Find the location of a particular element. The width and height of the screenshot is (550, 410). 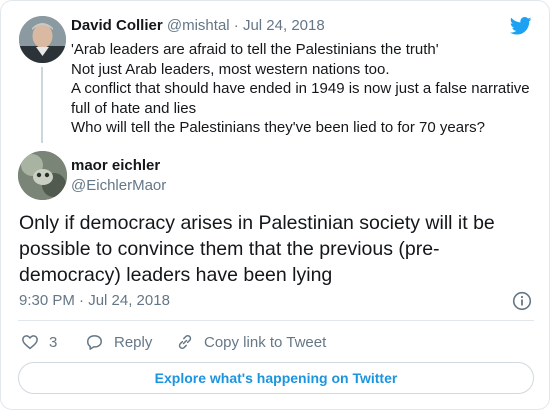

parent-author-handle: @mishtal is located at coordinates (198, 25).